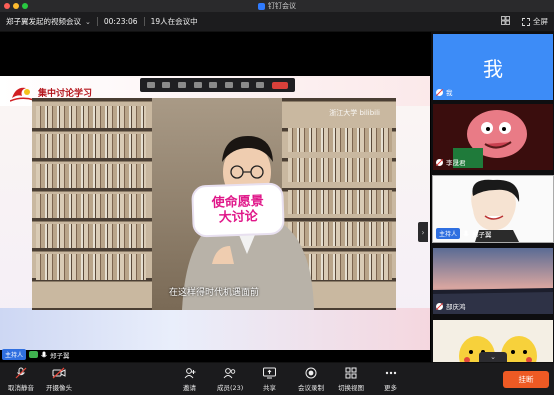 The width and height of the screenshot is (554, 395). I want to click on window-controls, so click(16, 6).